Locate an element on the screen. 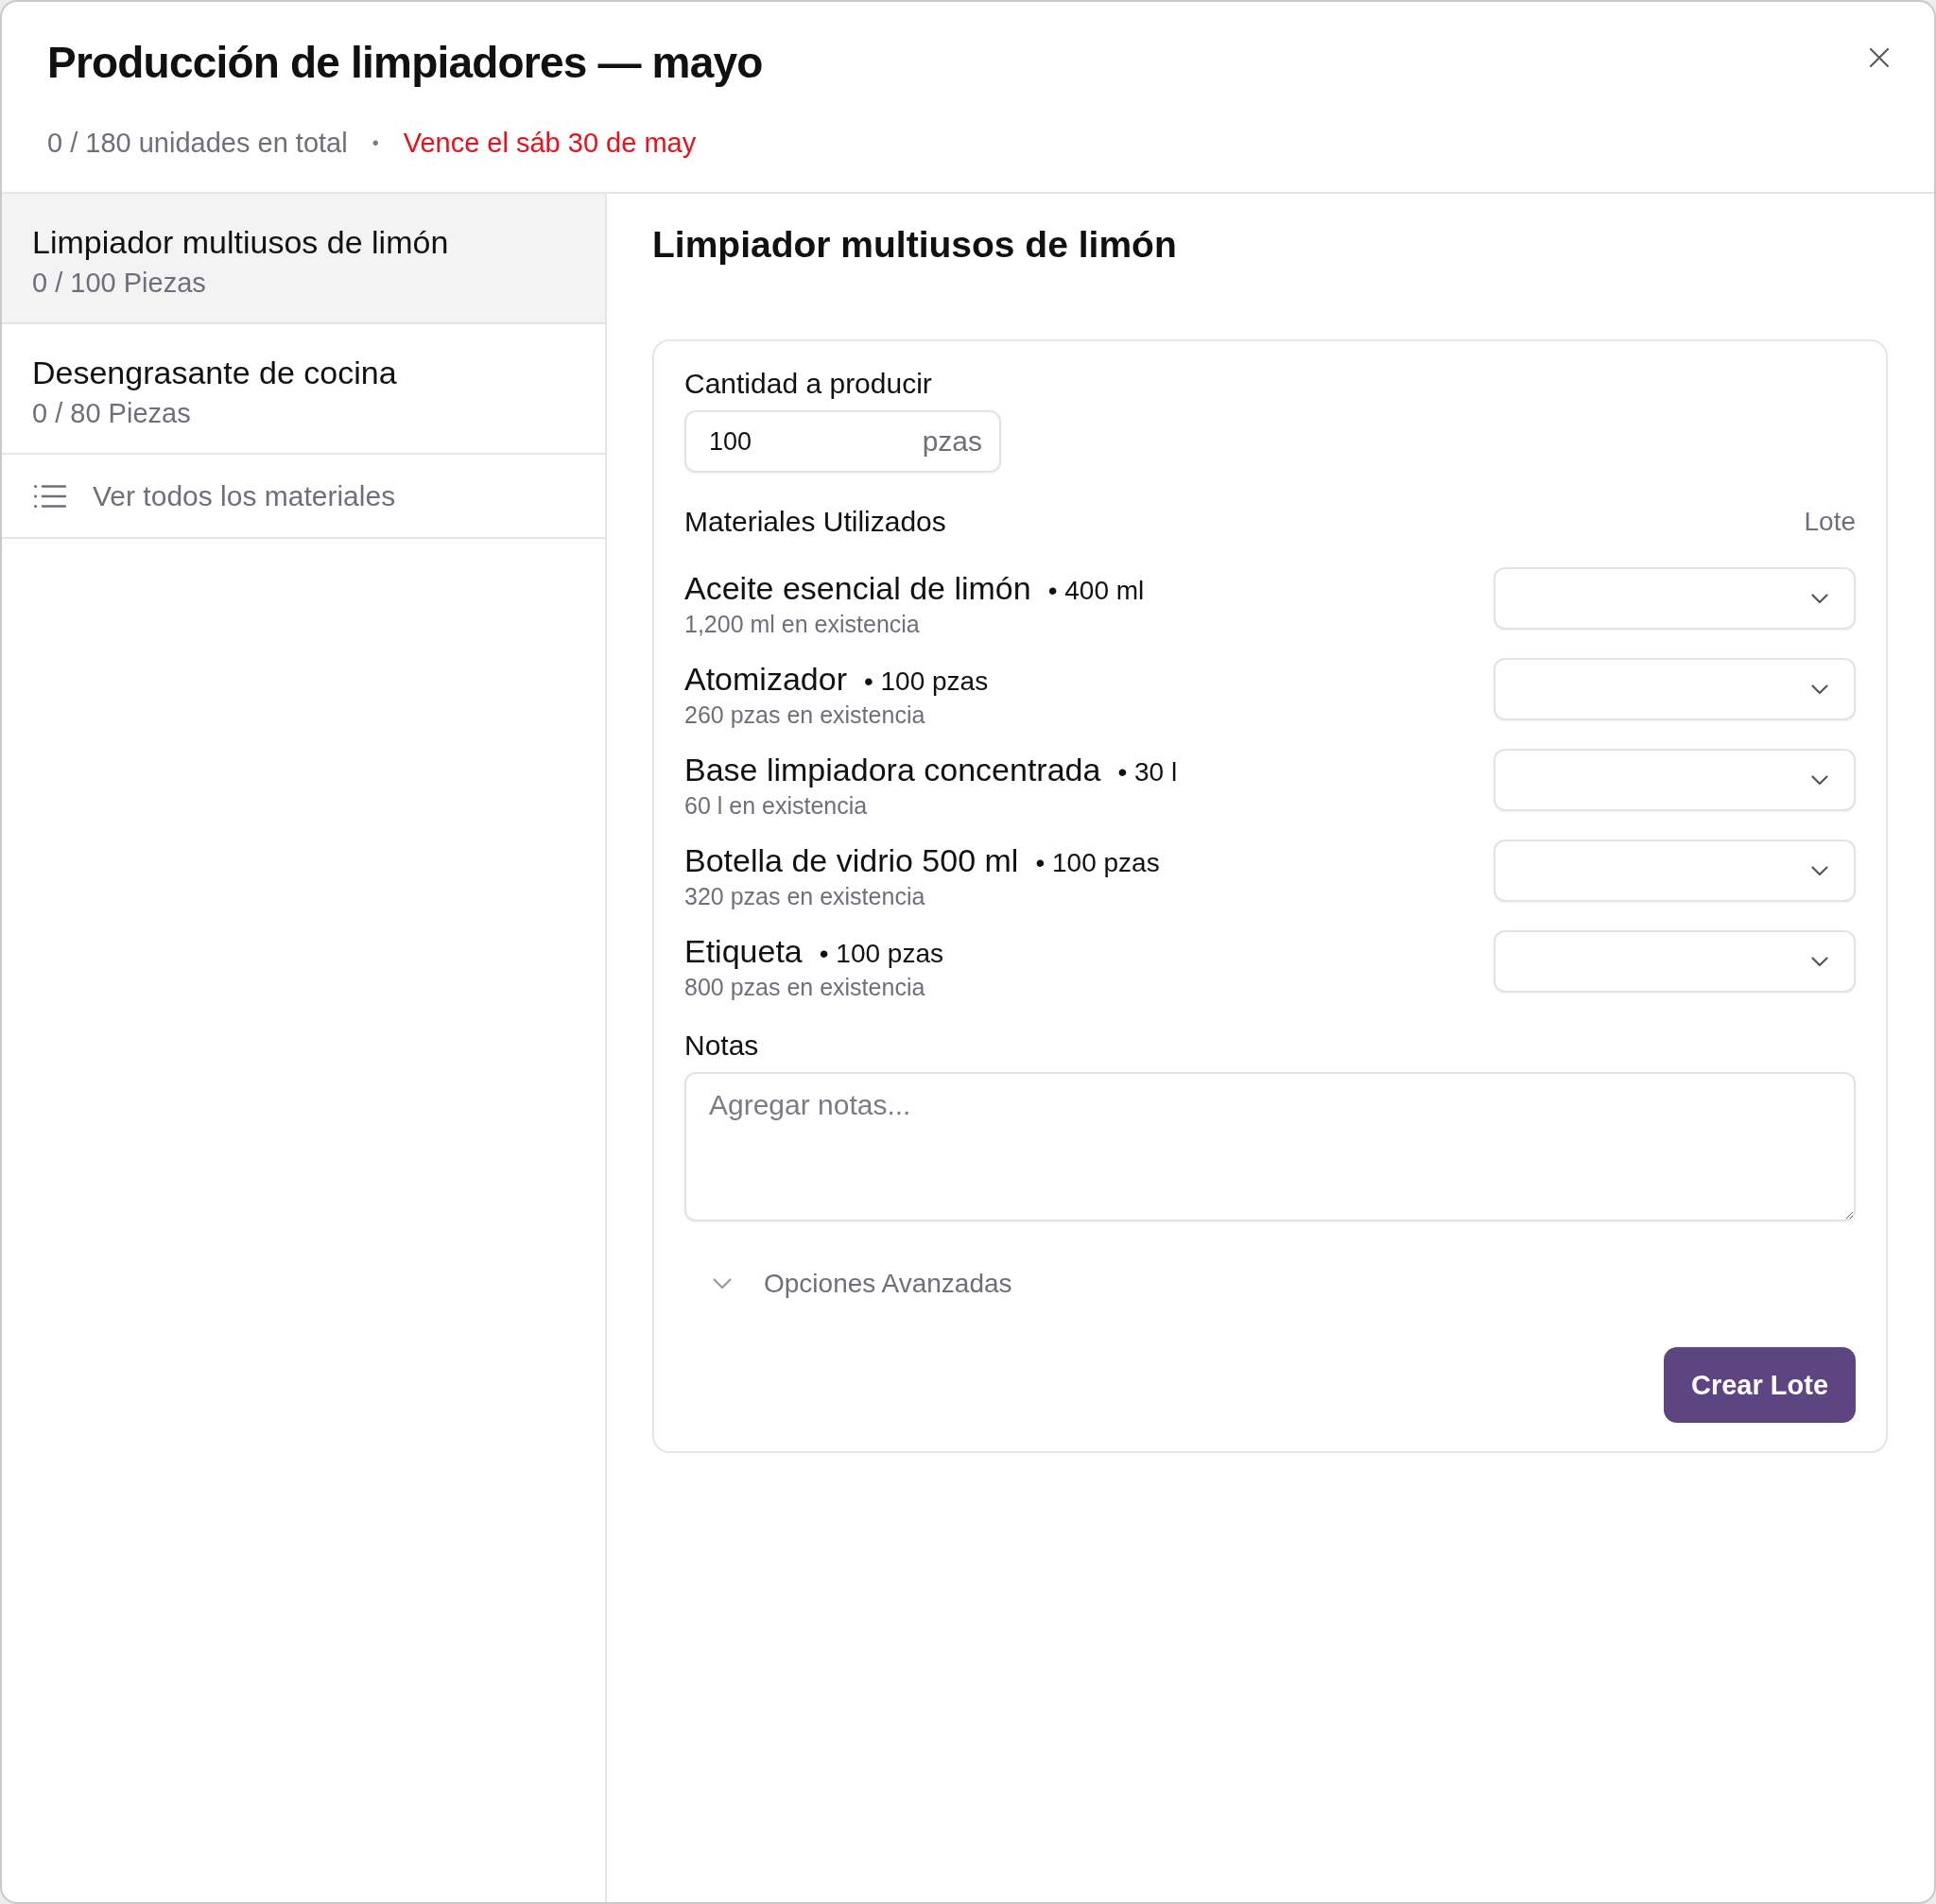 The height and width of the screenshot is (1904, 1936). close-icon is located at coordinates (1879, 57).